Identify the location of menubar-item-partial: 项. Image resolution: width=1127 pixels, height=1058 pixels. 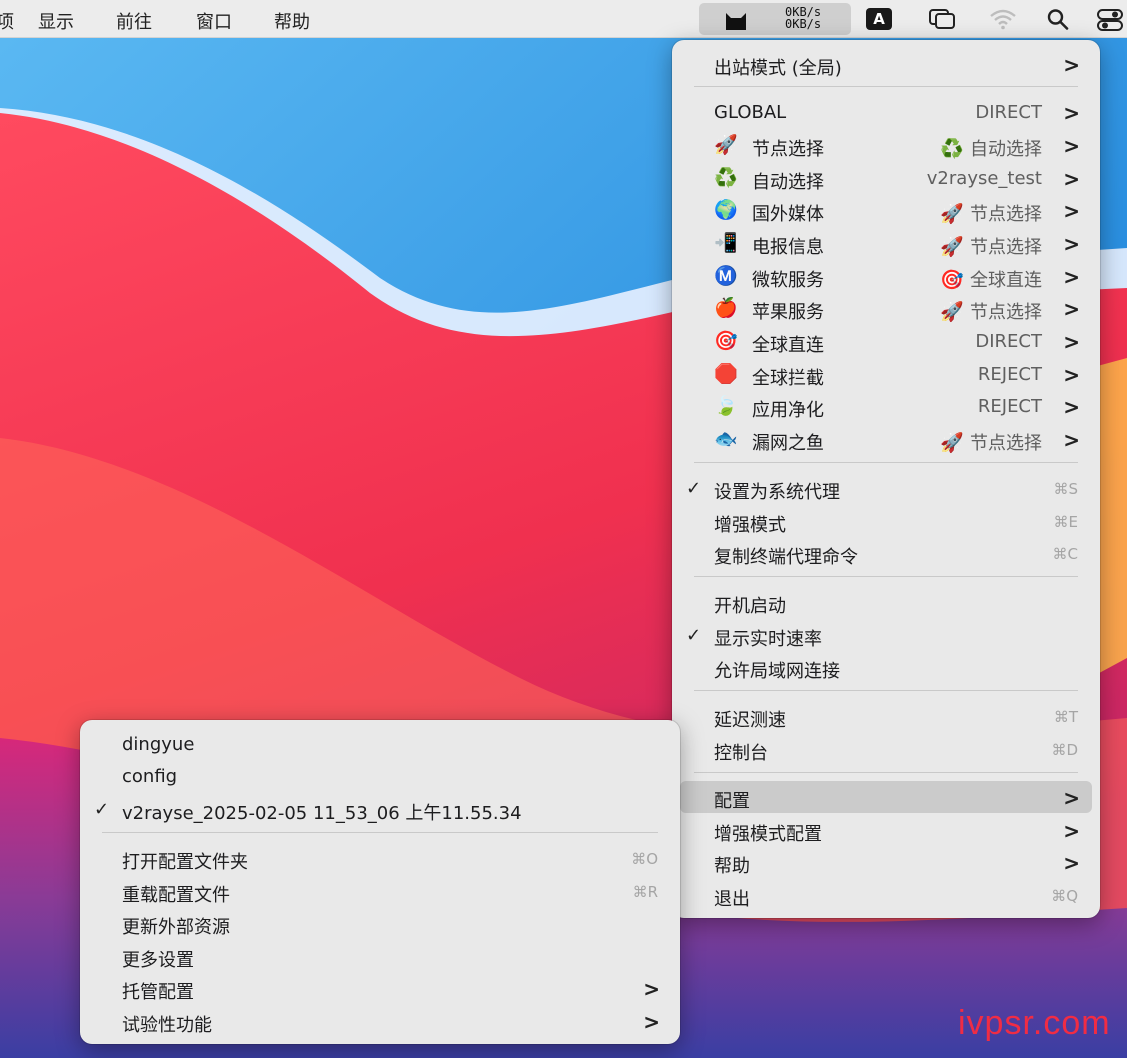
(7, 21).